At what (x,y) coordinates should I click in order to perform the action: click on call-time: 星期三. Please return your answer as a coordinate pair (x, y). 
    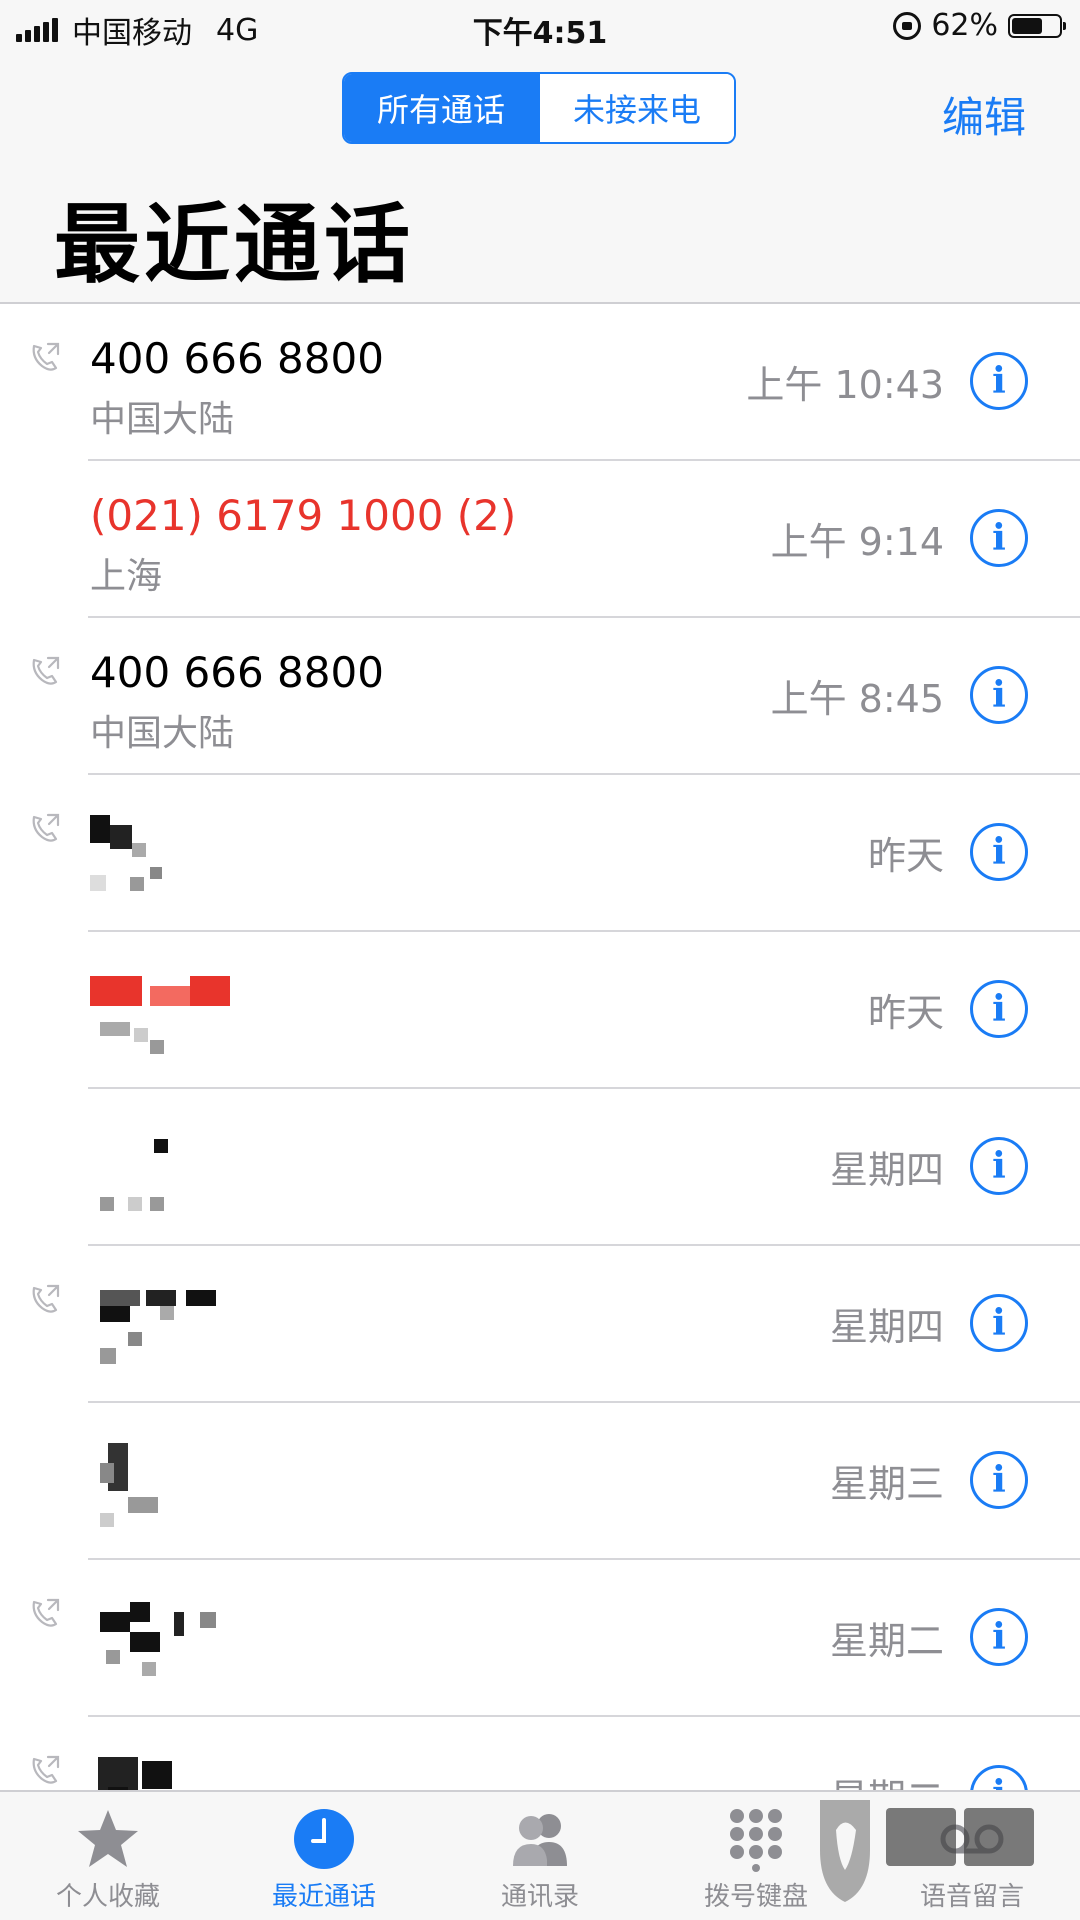
    Looking at the image, I should click on (886, 1484).